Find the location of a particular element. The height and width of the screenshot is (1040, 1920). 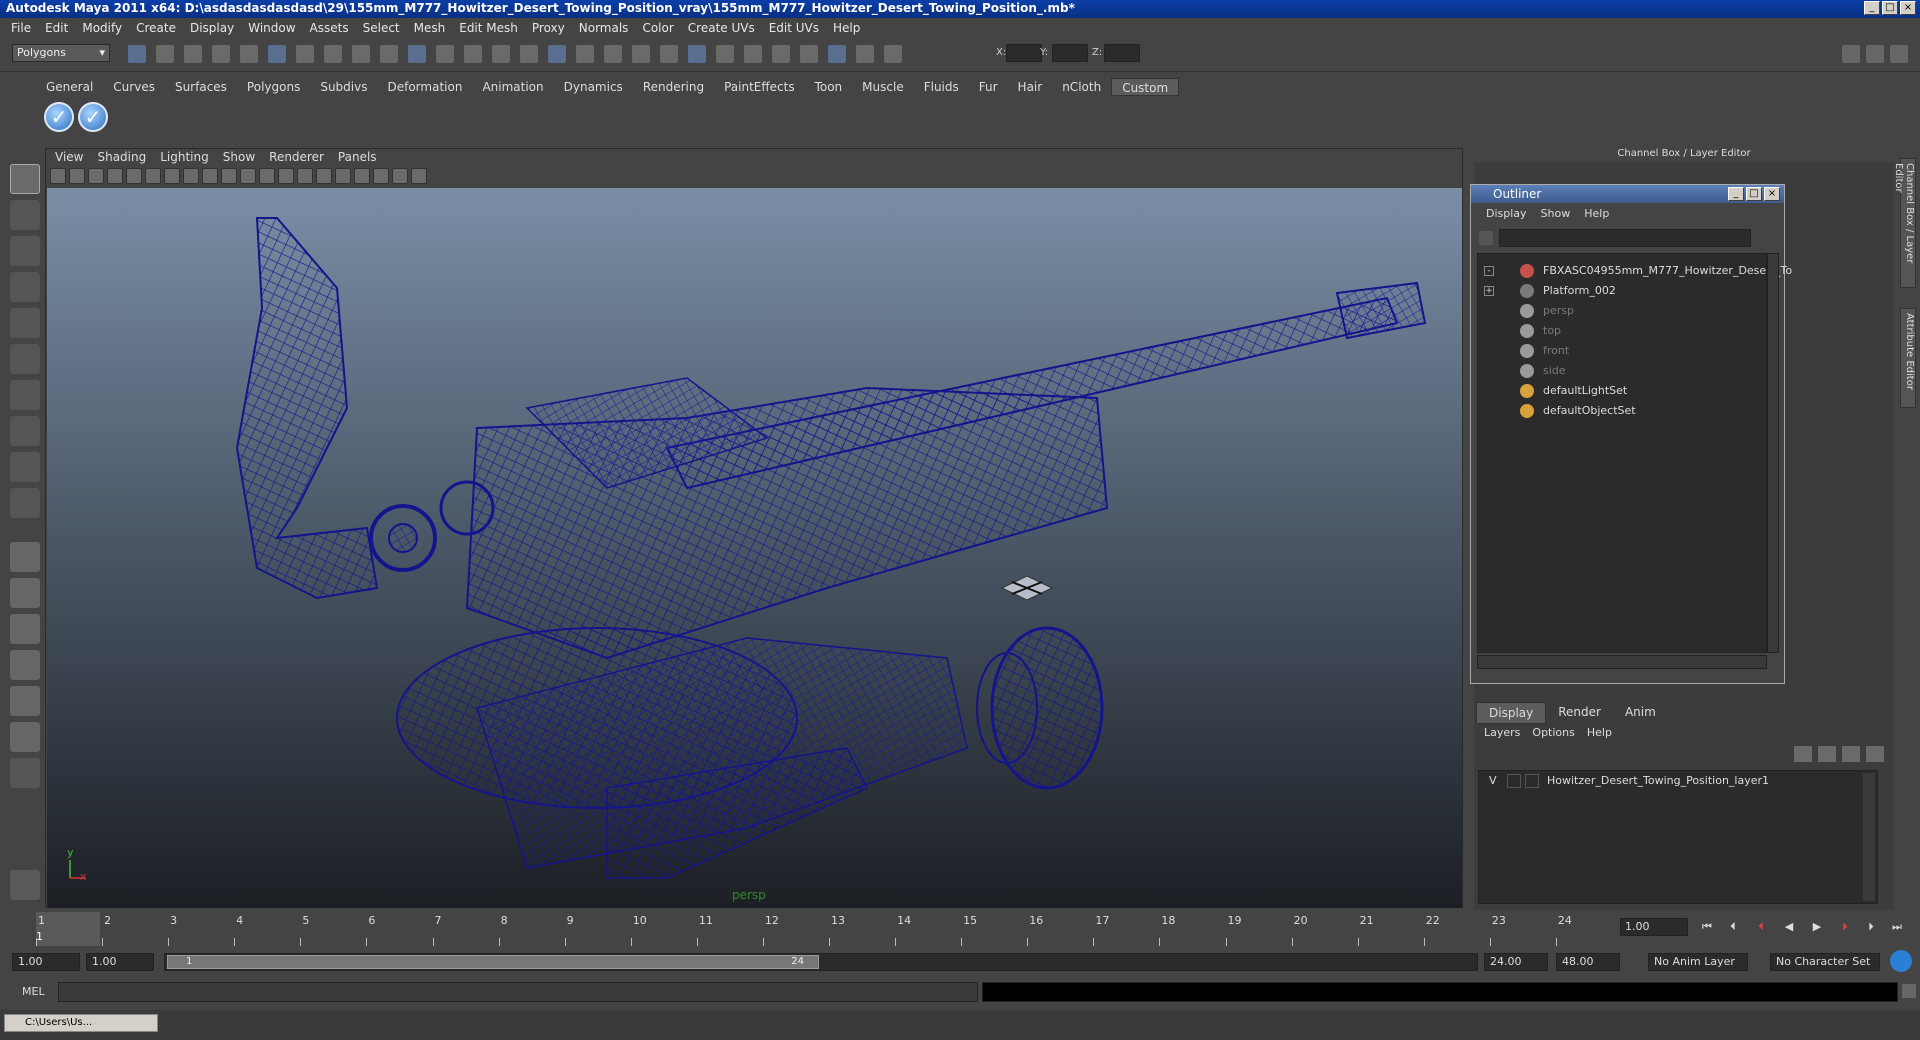

textured-icon is located at coordinates (305, 176).